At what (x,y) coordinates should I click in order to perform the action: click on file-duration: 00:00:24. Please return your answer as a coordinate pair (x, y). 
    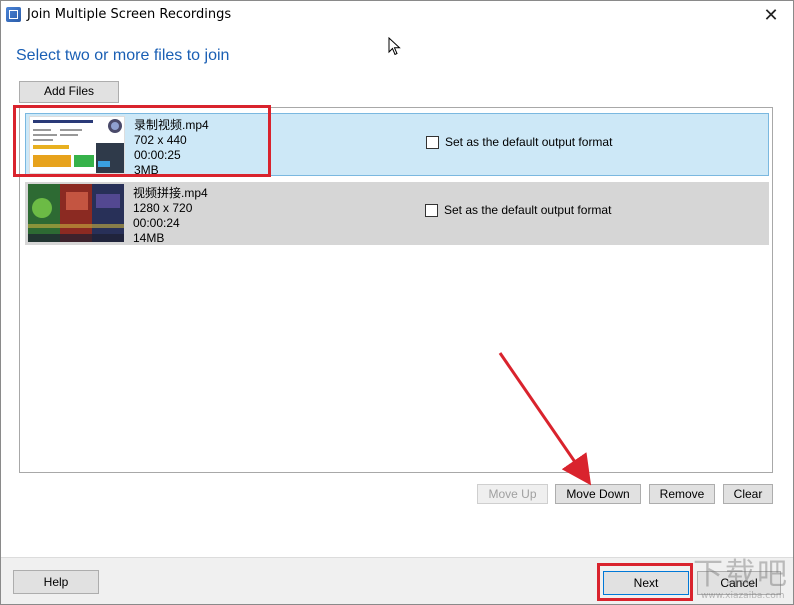
    Looking at the image, I should click on (156, 223).